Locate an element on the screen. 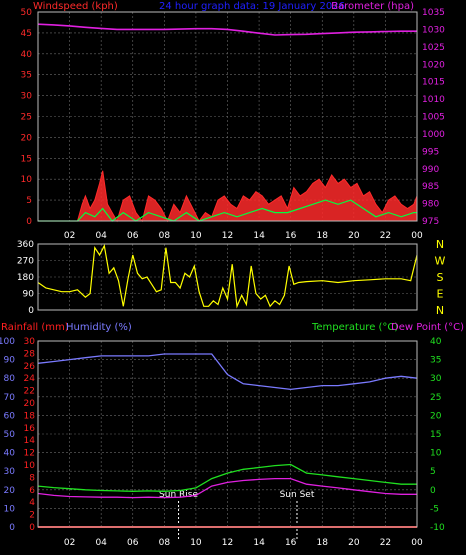 The image size is (466, 555). temperature-tick-label: 40 is located at coordinates (436, 342).